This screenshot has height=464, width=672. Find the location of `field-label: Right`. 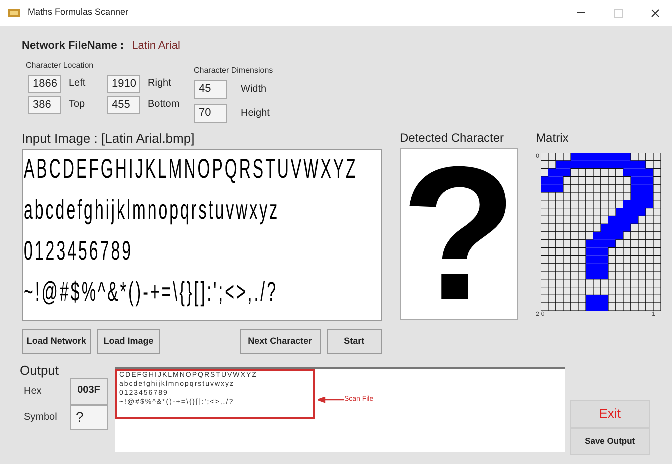

field-label: Right is located at coordinates (160, 84).